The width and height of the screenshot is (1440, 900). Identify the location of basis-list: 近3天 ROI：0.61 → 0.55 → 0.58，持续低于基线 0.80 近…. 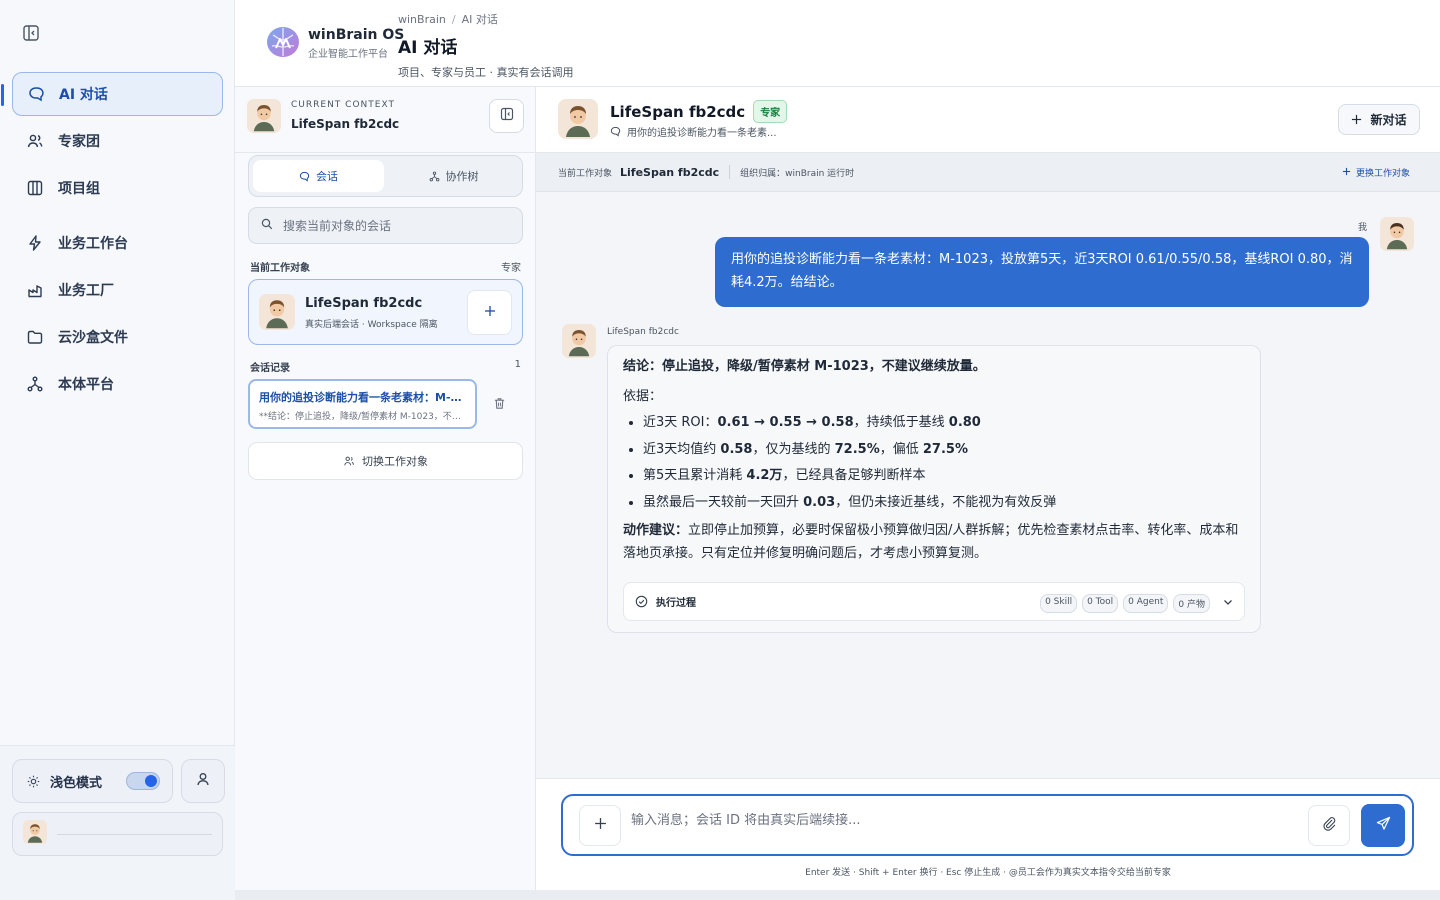
(934, 463).